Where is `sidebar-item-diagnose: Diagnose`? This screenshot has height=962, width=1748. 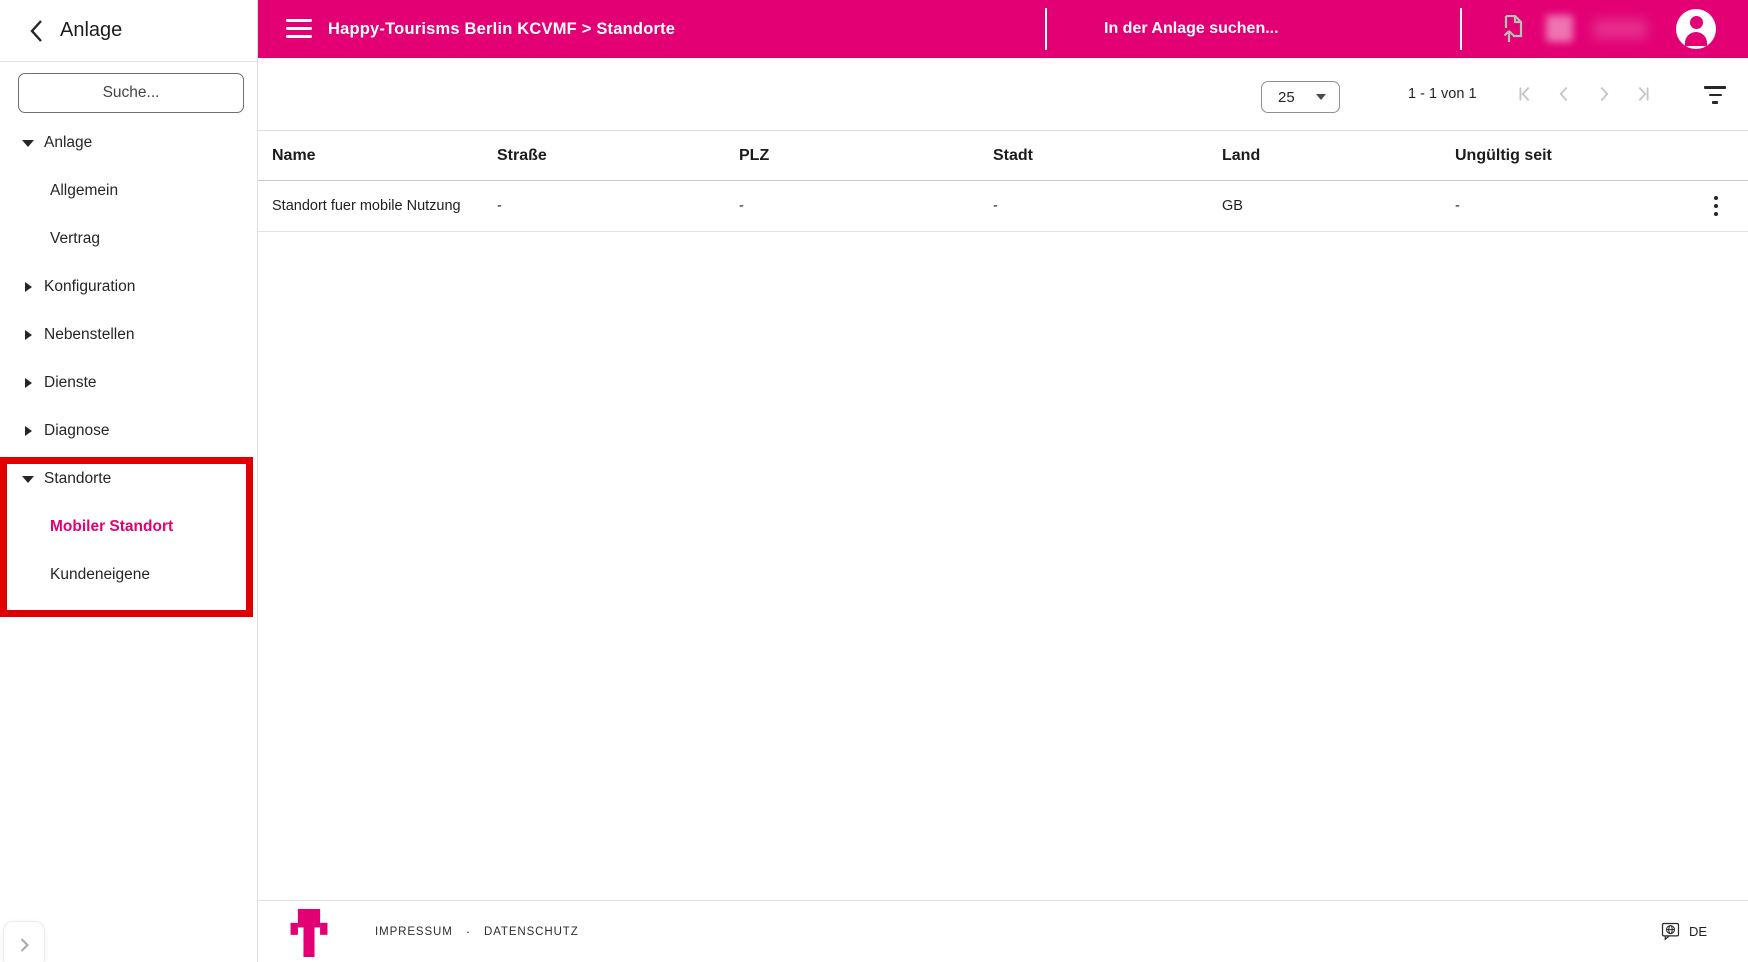 sidebar-item-diagnose: Diagnose is located at coordinates (128, 431).